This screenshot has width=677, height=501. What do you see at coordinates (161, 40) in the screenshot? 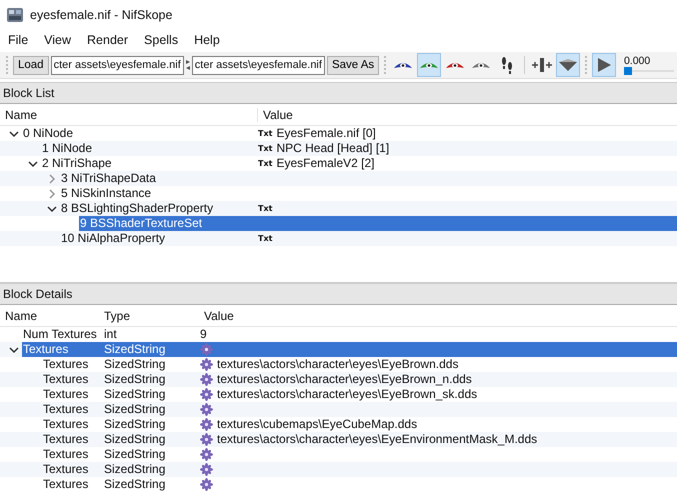
I see `menu-item: Spells` at bounding box center [161, 40].